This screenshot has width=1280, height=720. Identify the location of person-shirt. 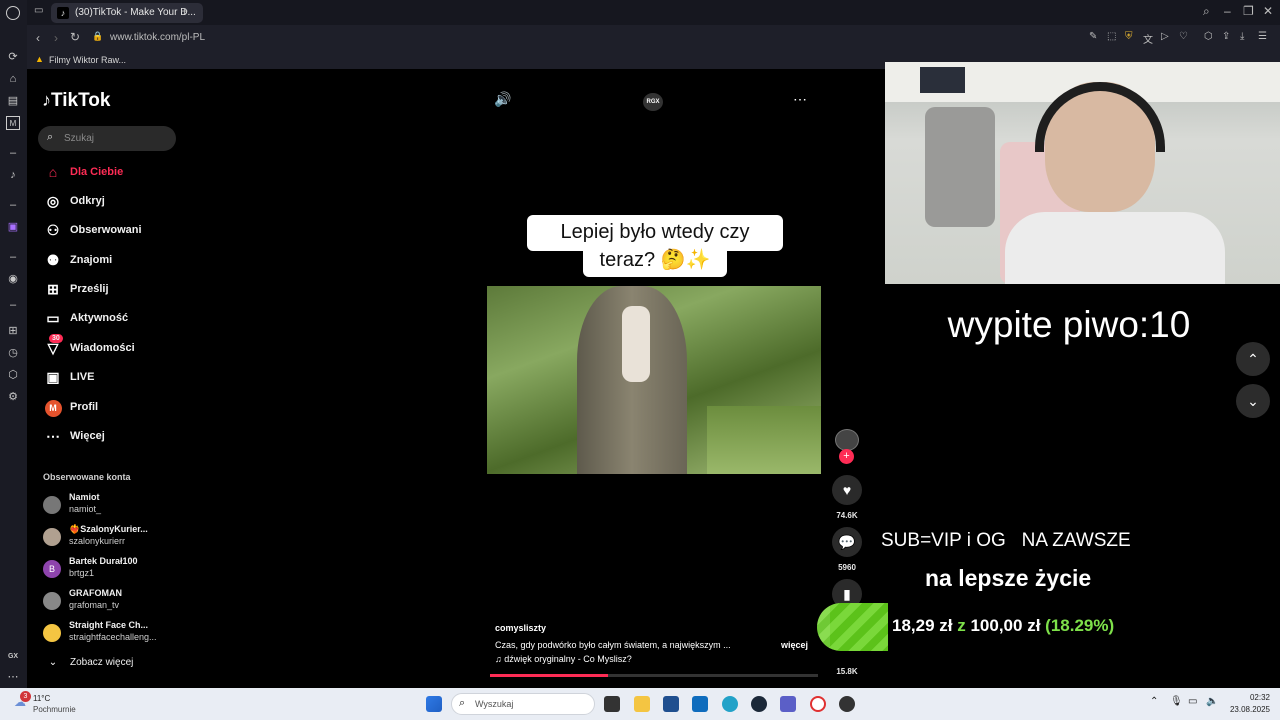
(1115, 248).